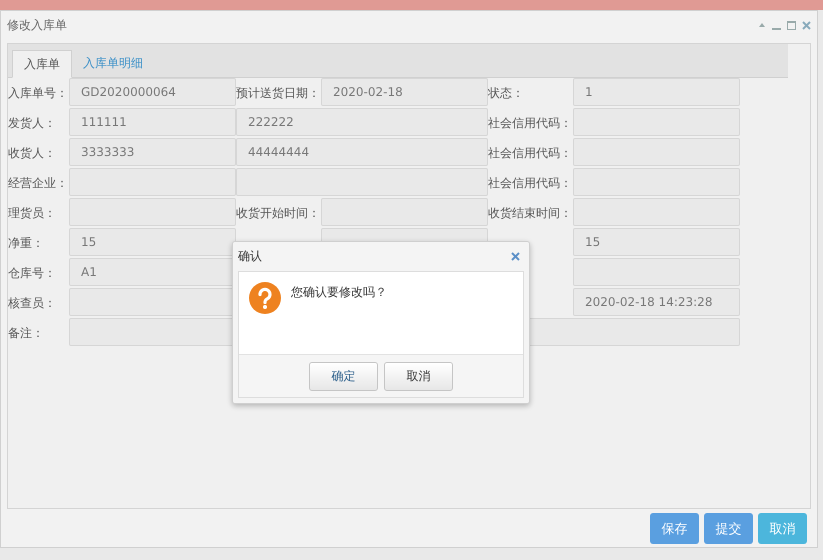  What do you see at coordinates (26, 333) in the screenshot?
I see `field-label: 备注：` at bounding box center [26, 333].